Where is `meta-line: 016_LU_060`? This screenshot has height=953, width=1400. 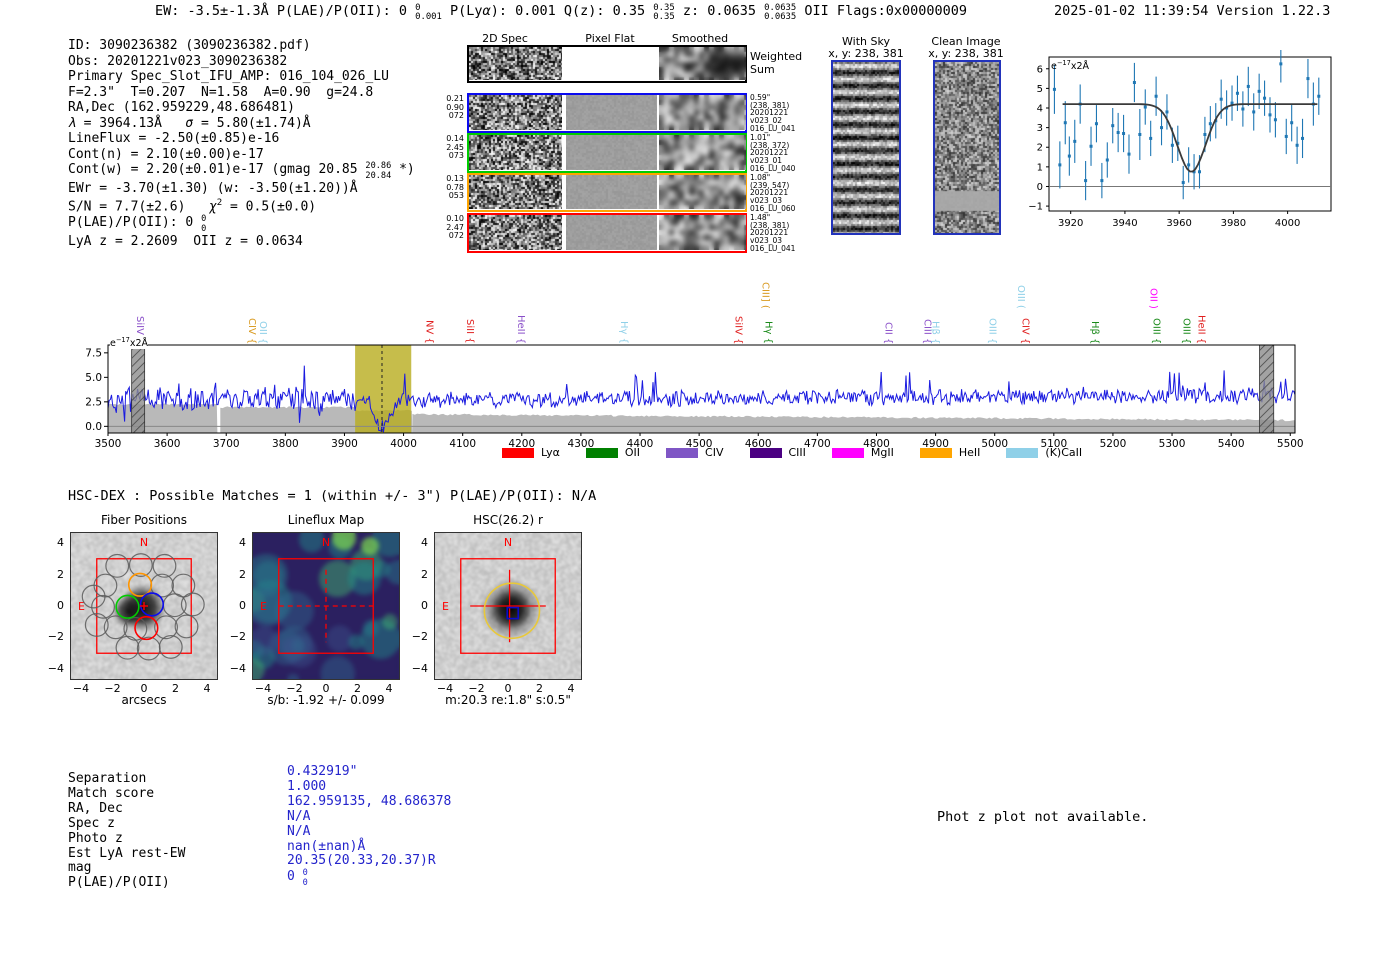 meta-line: 016_LU_060 is located at coordinates (773, 208).